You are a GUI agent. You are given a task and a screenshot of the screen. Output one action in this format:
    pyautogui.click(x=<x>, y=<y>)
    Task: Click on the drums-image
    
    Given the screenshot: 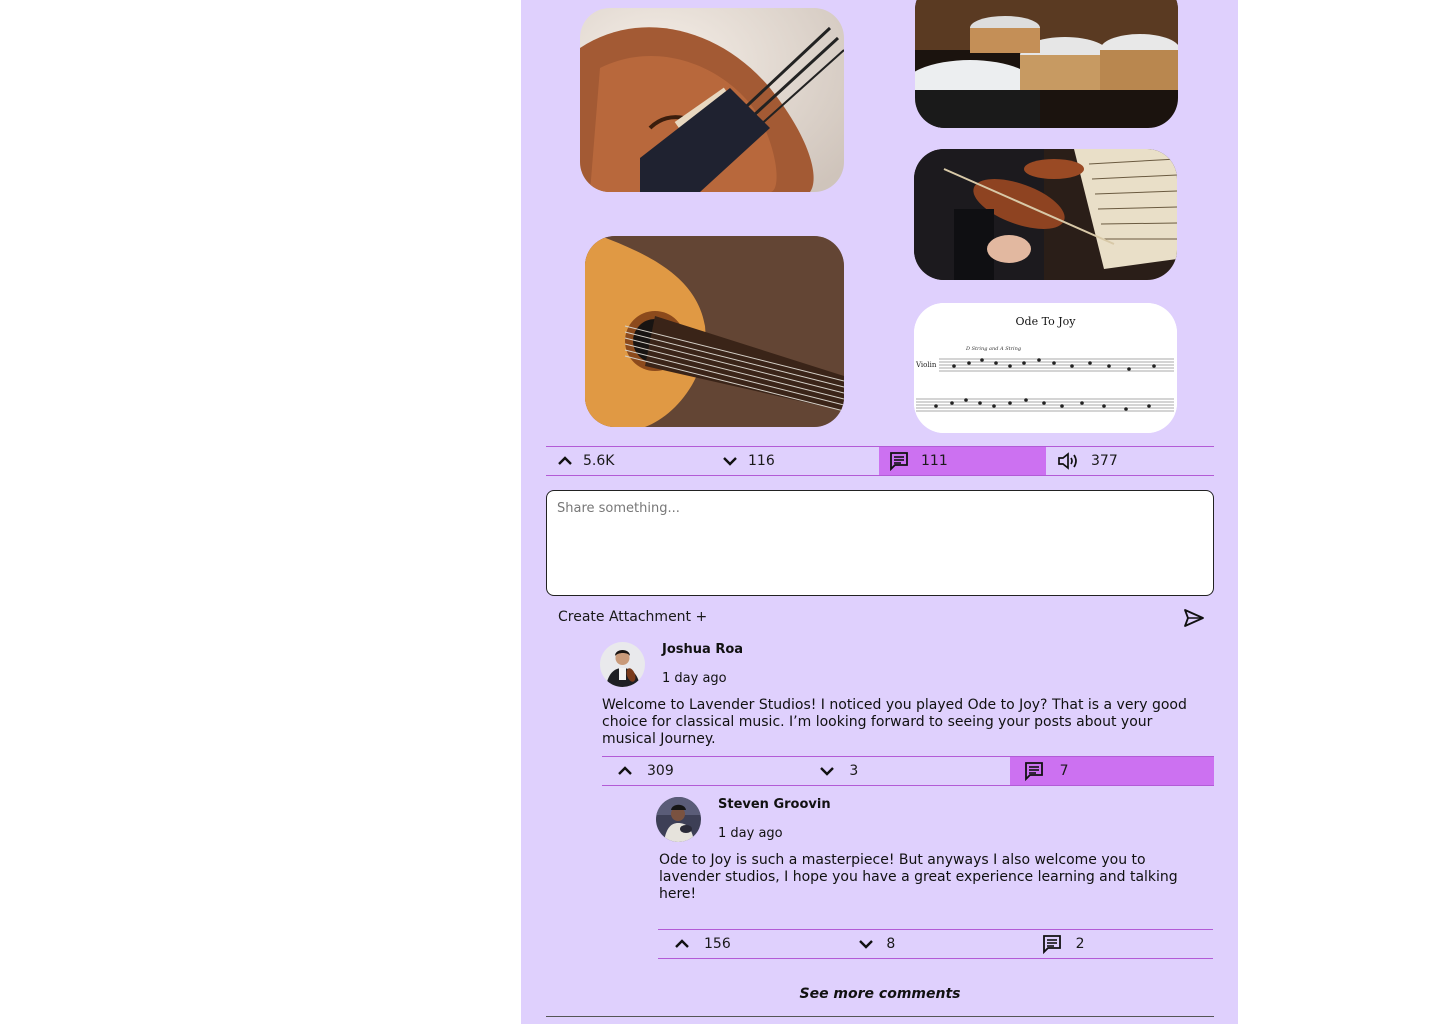 What is the action you would take?
    pyautogui.click(x=1046, y=64)
    